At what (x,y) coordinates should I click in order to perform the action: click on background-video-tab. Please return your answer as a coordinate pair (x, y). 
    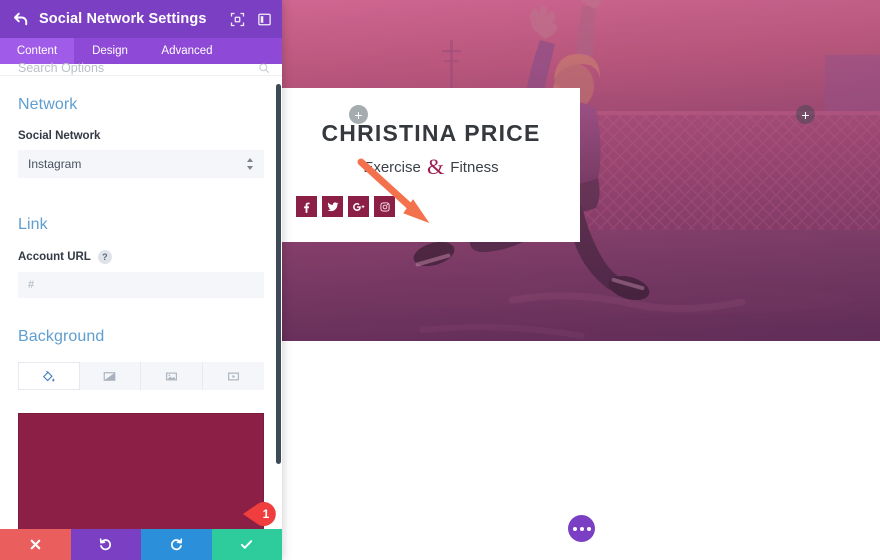
    Looking at the image, I should click on (234, 376).